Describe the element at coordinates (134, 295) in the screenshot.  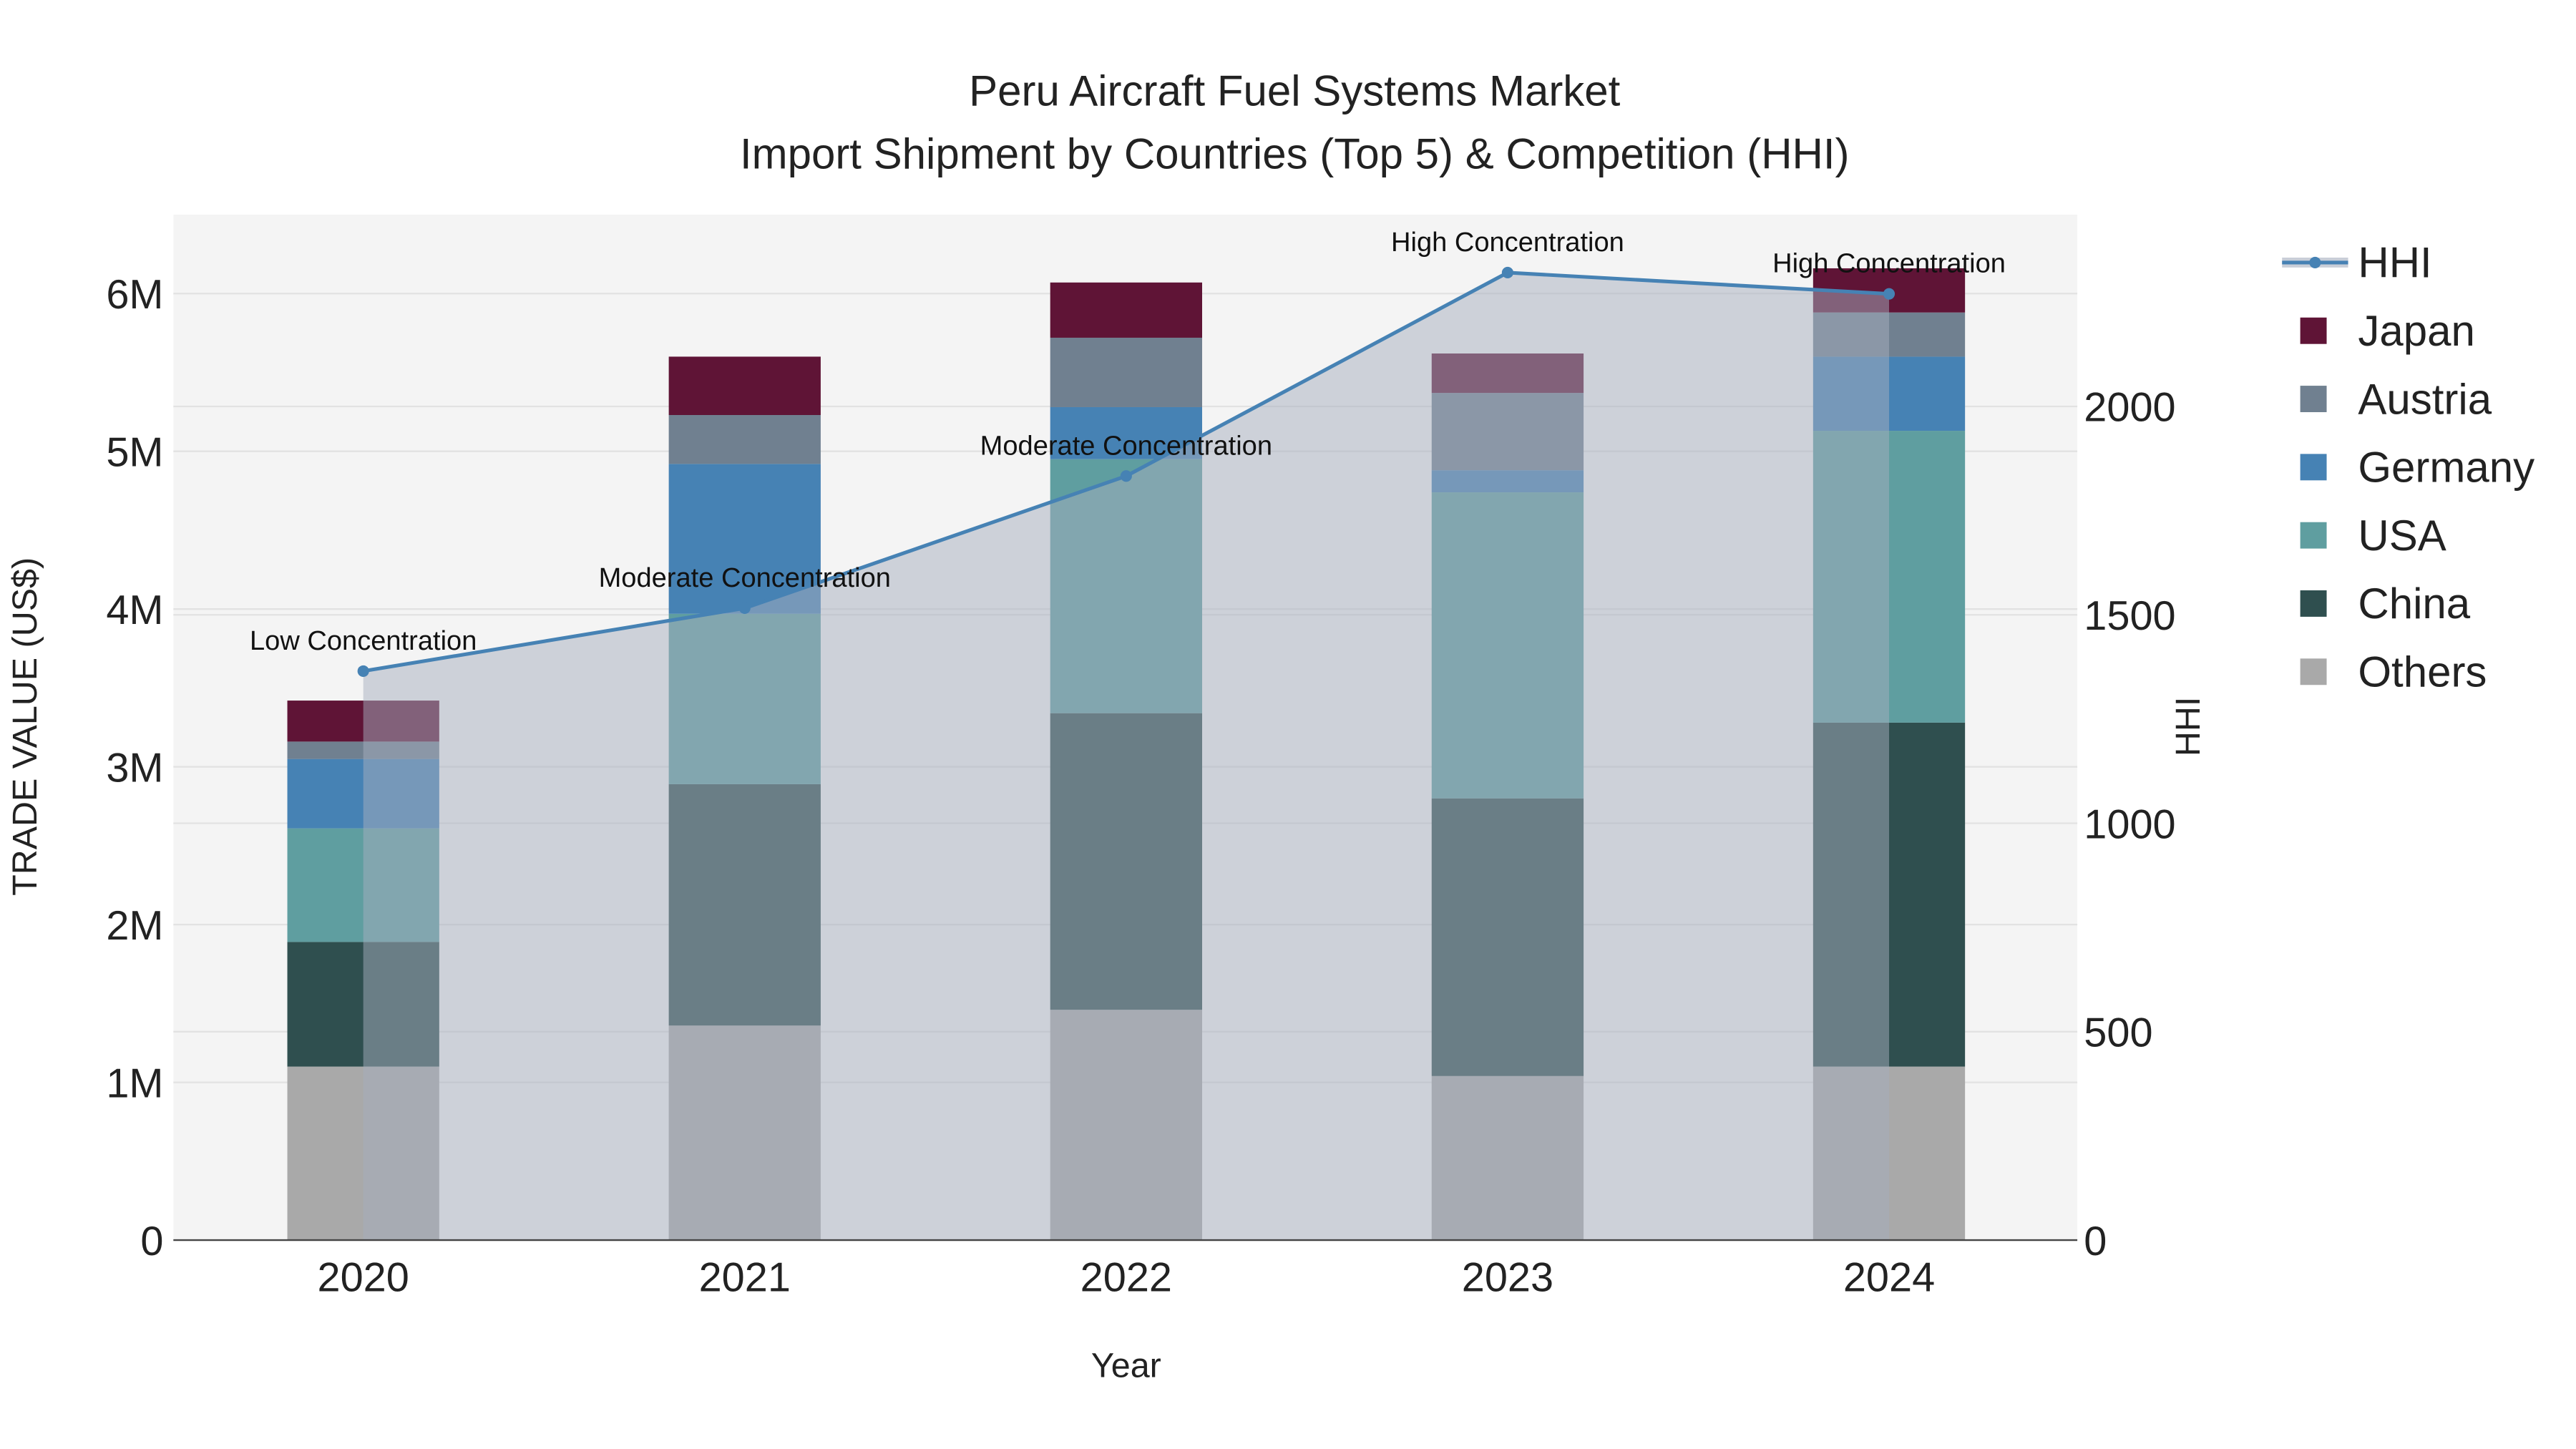
I see `y-tick-label: 6M` at that location.